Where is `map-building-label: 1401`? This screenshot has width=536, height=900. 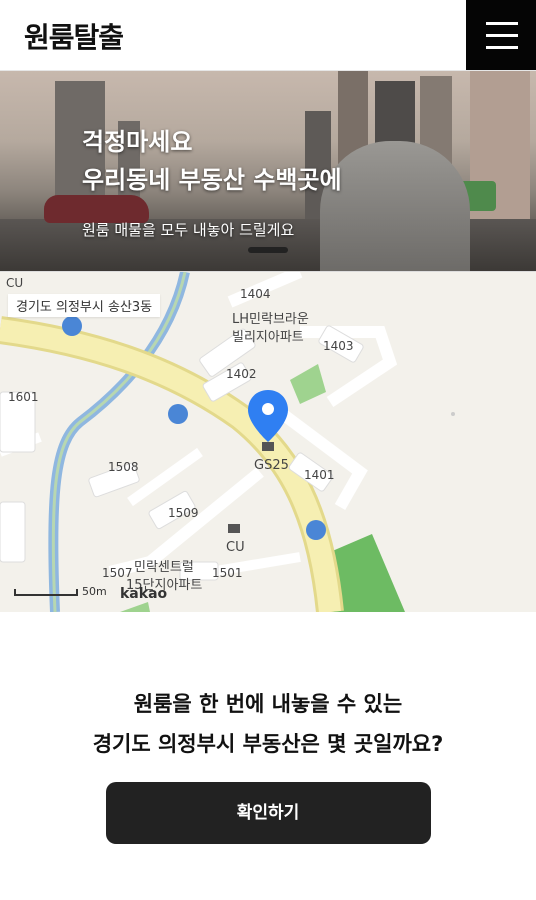
map-building-label: 1401 is located at coordinates (319, 475).